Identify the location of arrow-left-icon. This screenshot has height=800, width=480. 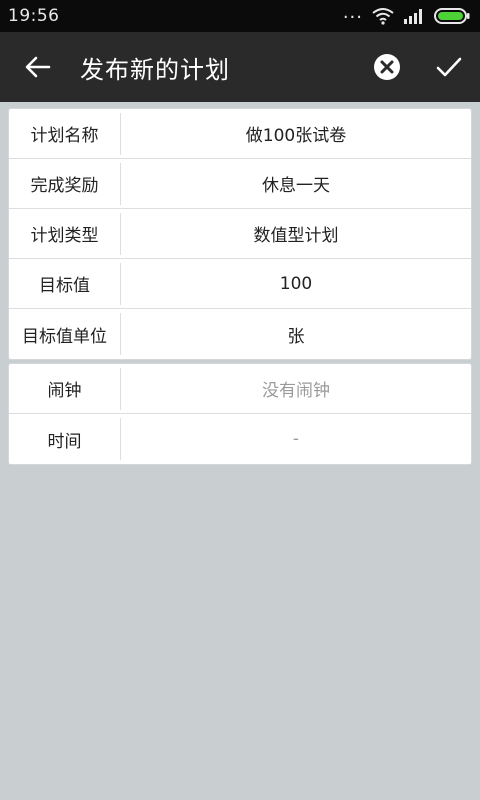
(38, 67).